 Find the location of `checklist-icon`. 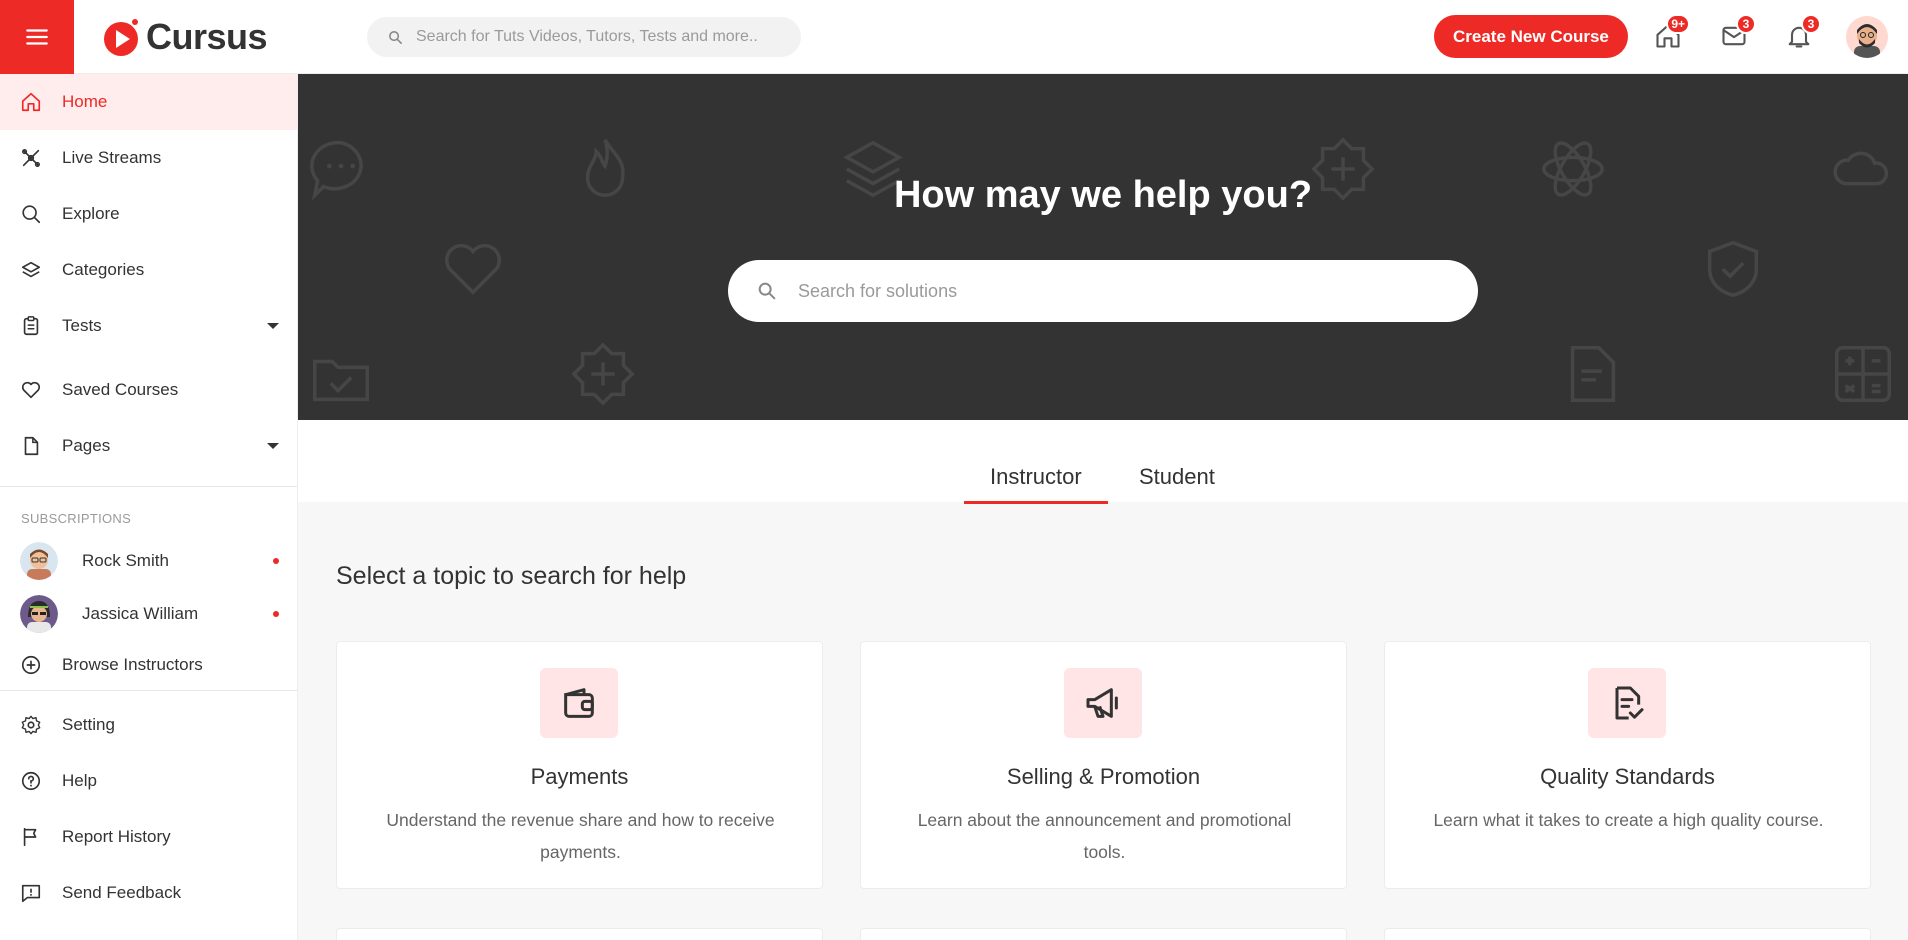

checklist-icon is located at coordinates (1629, 703).